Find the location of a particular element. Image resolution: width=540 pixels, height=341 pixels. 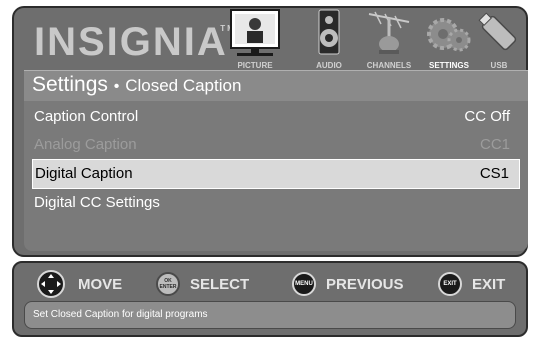

page-title: Settings • Closed Caption is located at coordinates (136, 85).